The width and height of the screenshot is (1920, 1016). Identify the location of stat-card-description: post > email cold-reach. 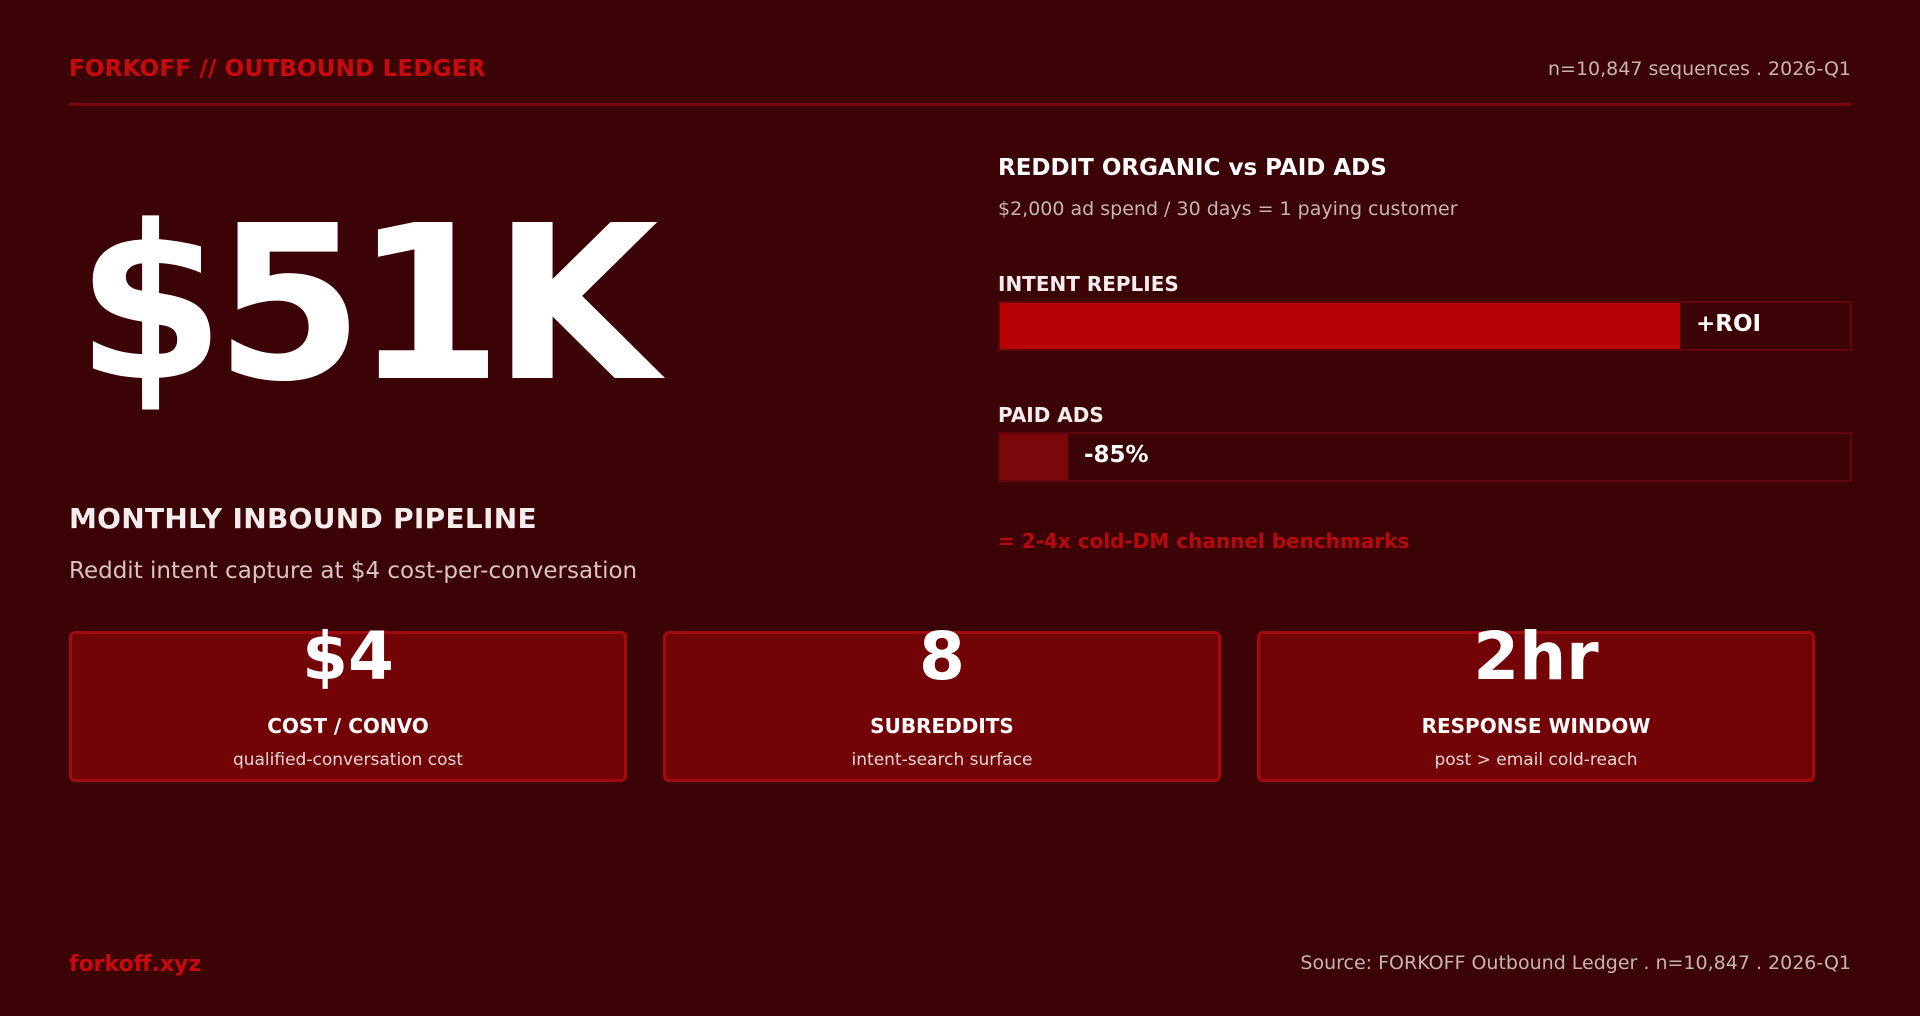
(1536, 760).